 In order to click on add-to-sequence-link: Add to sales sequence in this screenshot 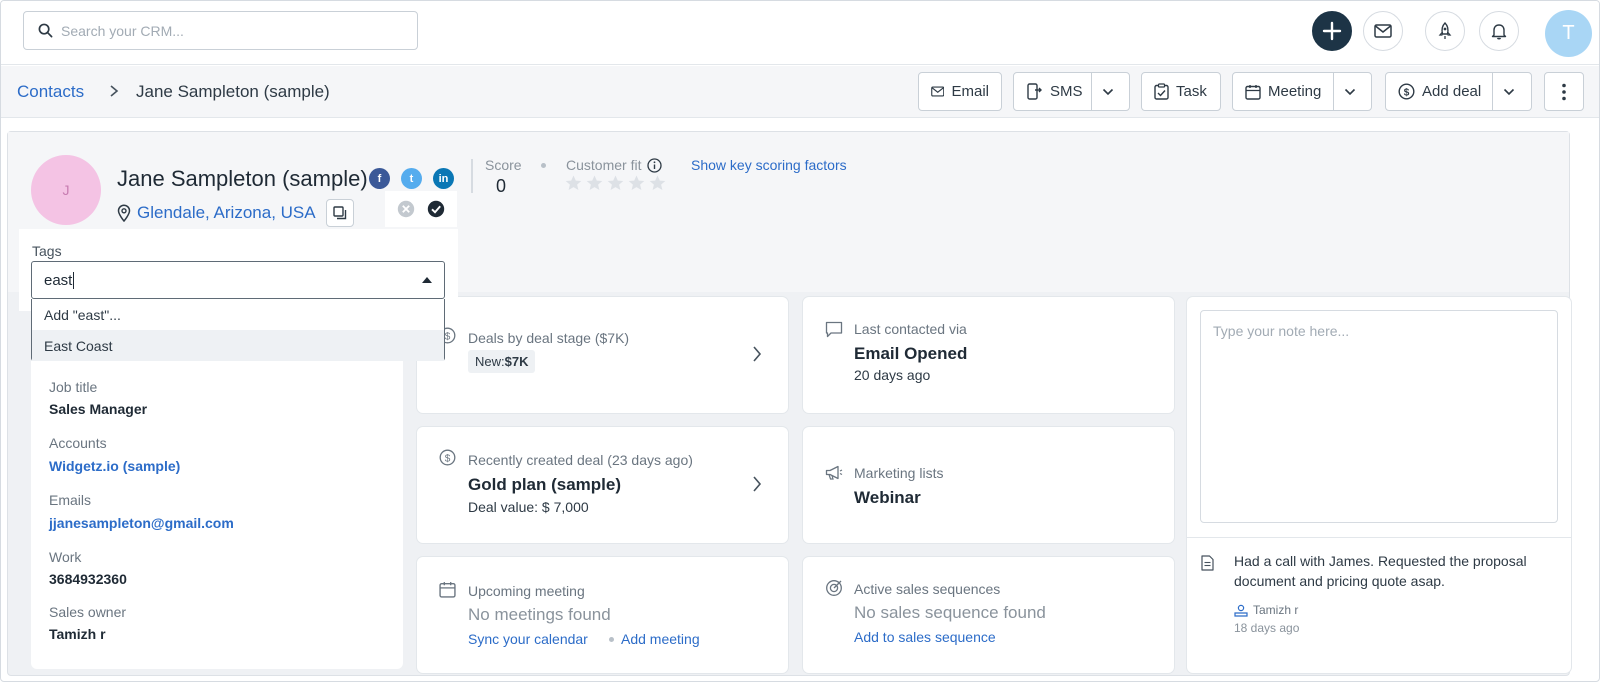, I will do `click(925, 637)`.